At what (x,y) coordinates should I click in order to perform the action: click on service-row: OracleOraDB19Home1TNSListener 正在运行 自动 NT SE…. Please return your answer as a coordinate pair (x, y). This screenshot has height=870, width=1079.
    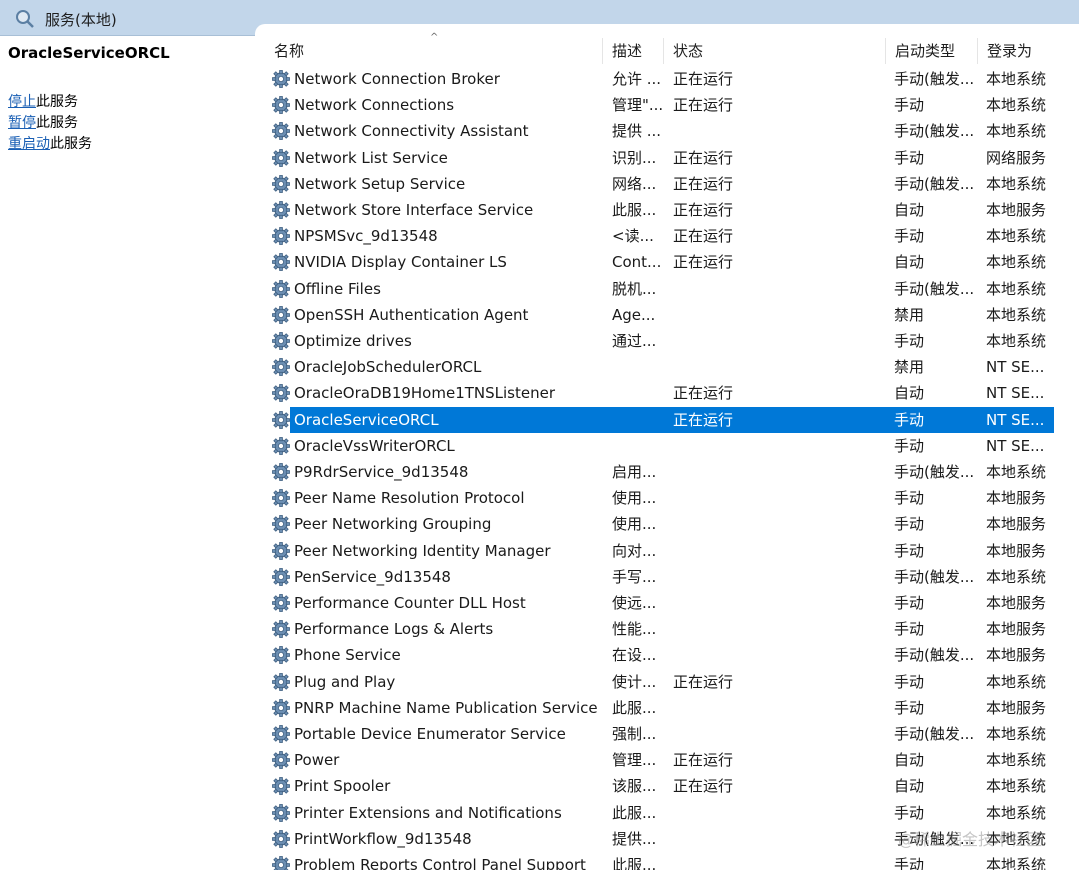
    Looking at the image, I should click on (659, 393).